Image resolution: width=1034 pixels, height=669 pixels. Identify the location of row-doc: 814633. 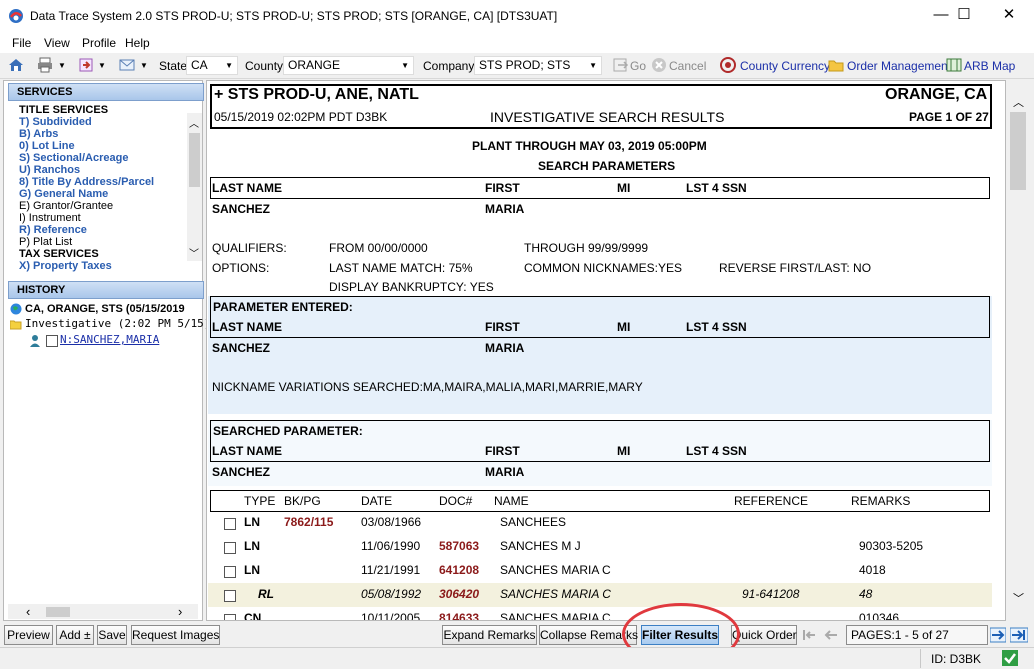
(459, 615).